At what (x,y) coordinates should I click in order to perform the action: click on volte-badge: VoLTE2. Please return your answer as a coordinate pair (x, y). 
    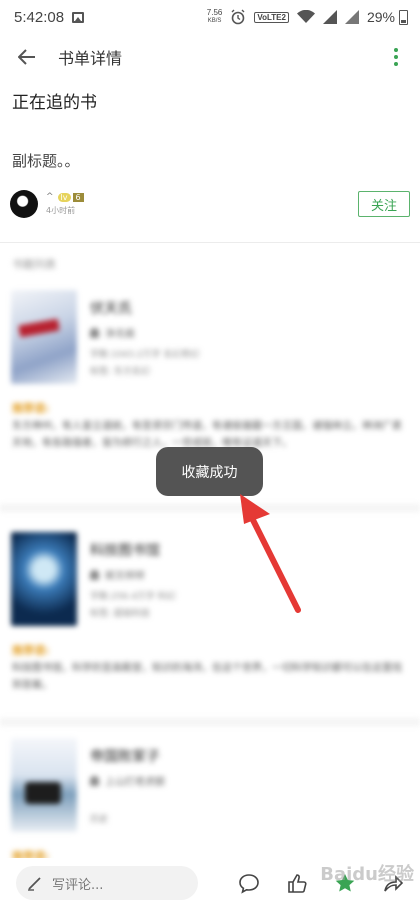
    Looking at the image, I should click on (271, 17).